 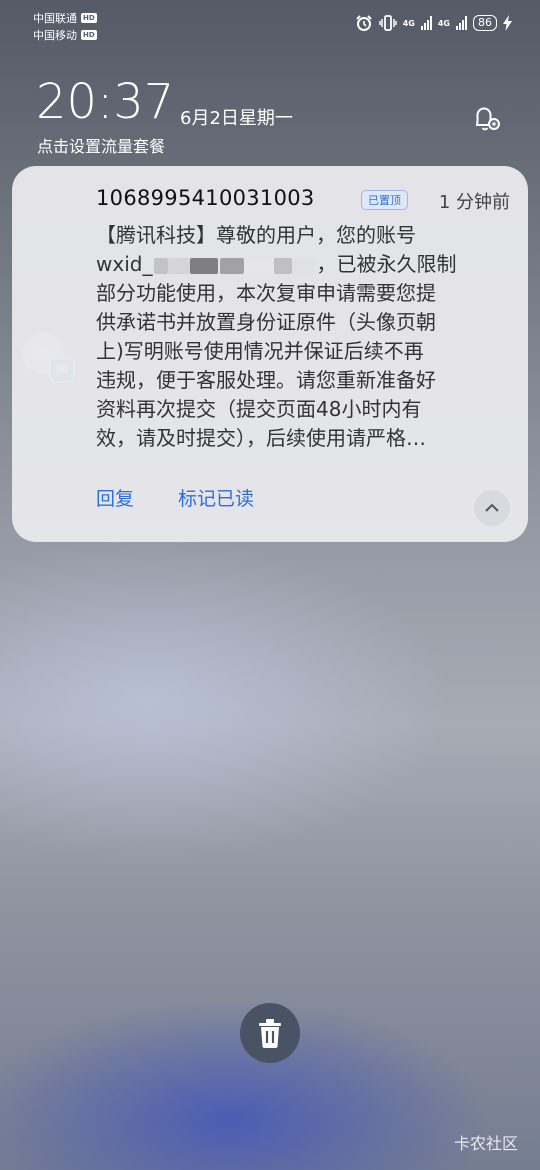 I want to click on notification-time: 1 分钟前, so click(x=474, y=202).